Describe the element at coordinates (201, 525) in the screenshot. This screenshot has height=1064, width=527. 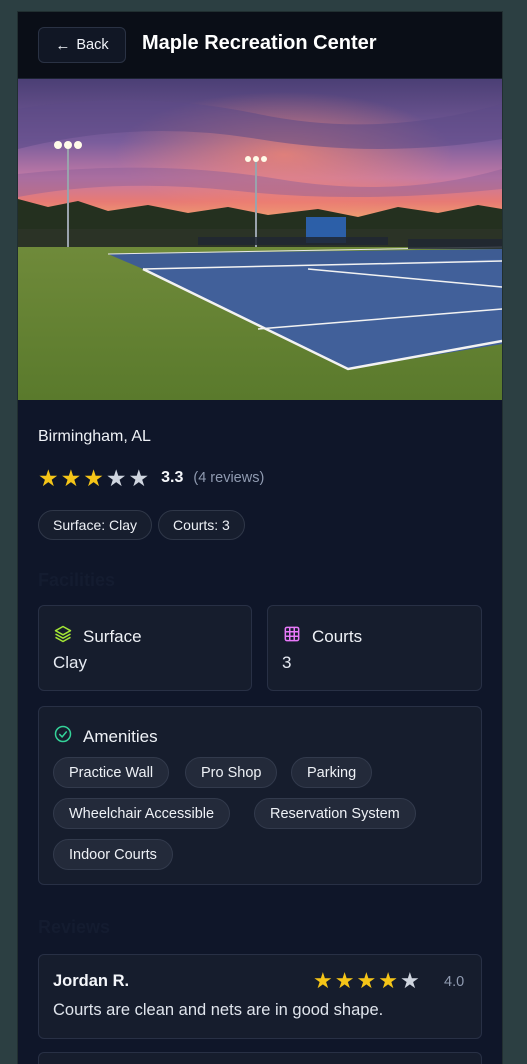
I see `tag-courts: Courts: 3` at that location.